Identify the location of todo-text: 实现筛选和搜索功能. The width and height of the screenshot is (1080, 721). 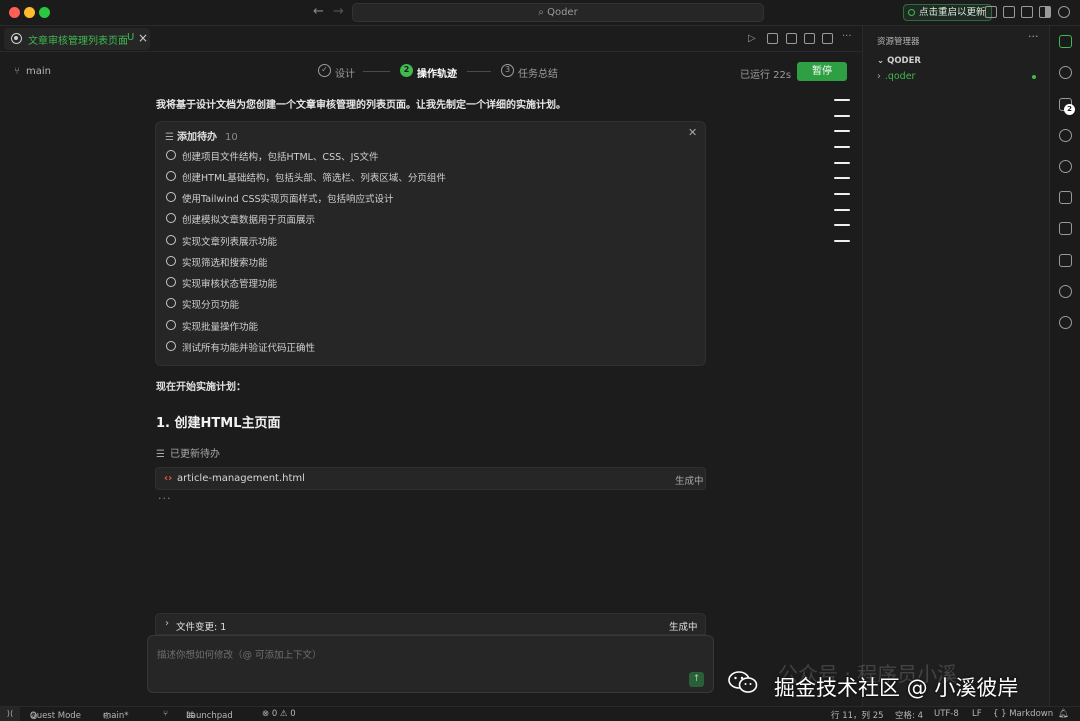
(225, 263).